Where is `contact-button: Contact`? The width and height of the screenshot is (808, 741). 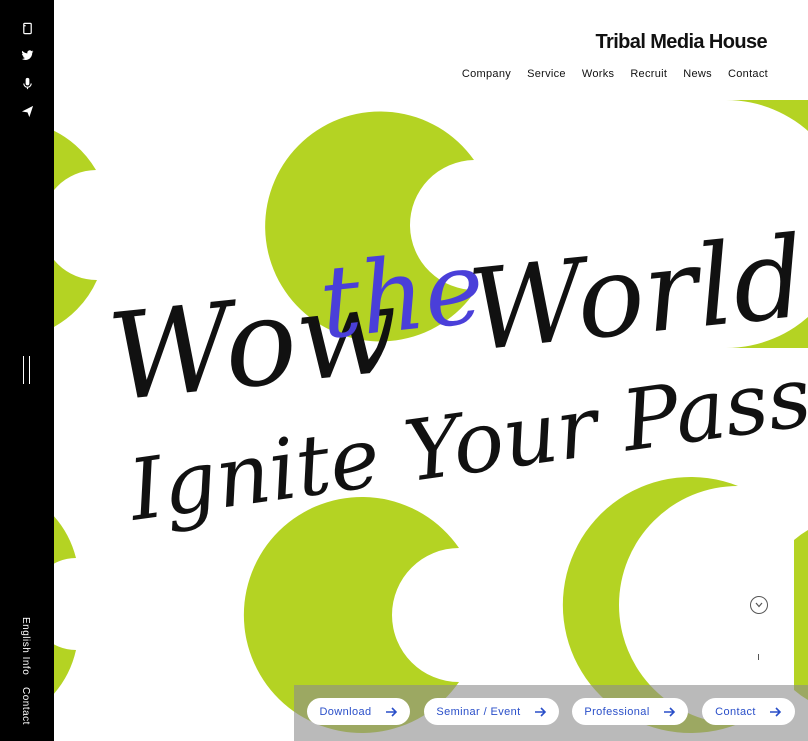
contact-button: Contact is located at coordinates (748, 711).